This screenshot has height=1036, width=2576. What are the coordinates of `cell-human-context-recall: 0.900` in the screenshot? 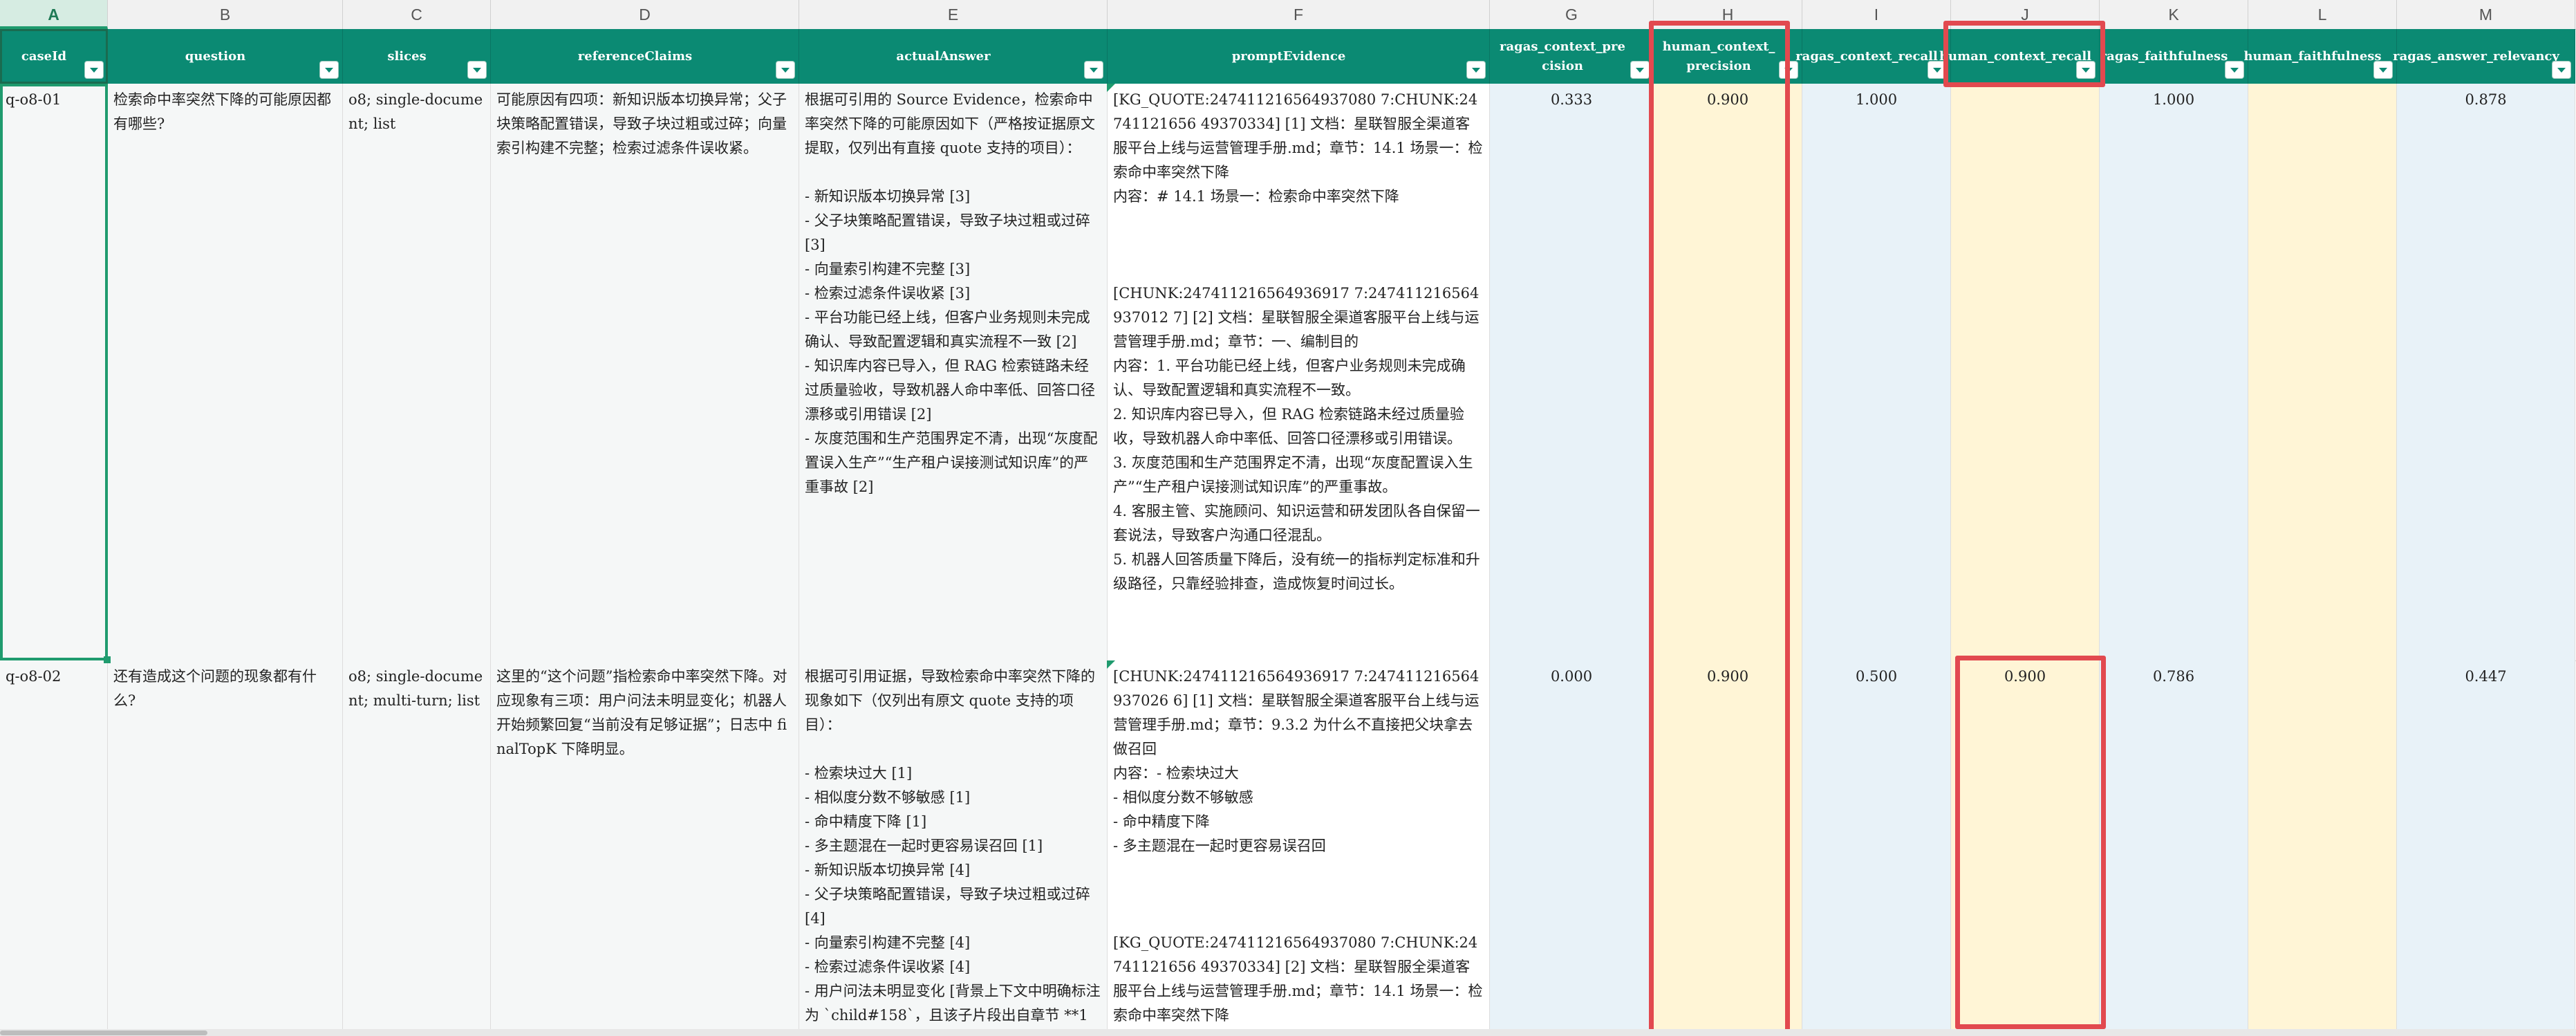 It's located at (2025, 848).